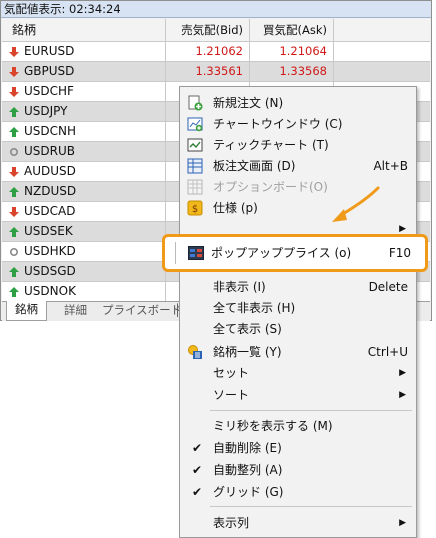  Describe the element at coordinates (84, 191) in the screenshot. I see `symbol-cell: NZDUSD` at that location.